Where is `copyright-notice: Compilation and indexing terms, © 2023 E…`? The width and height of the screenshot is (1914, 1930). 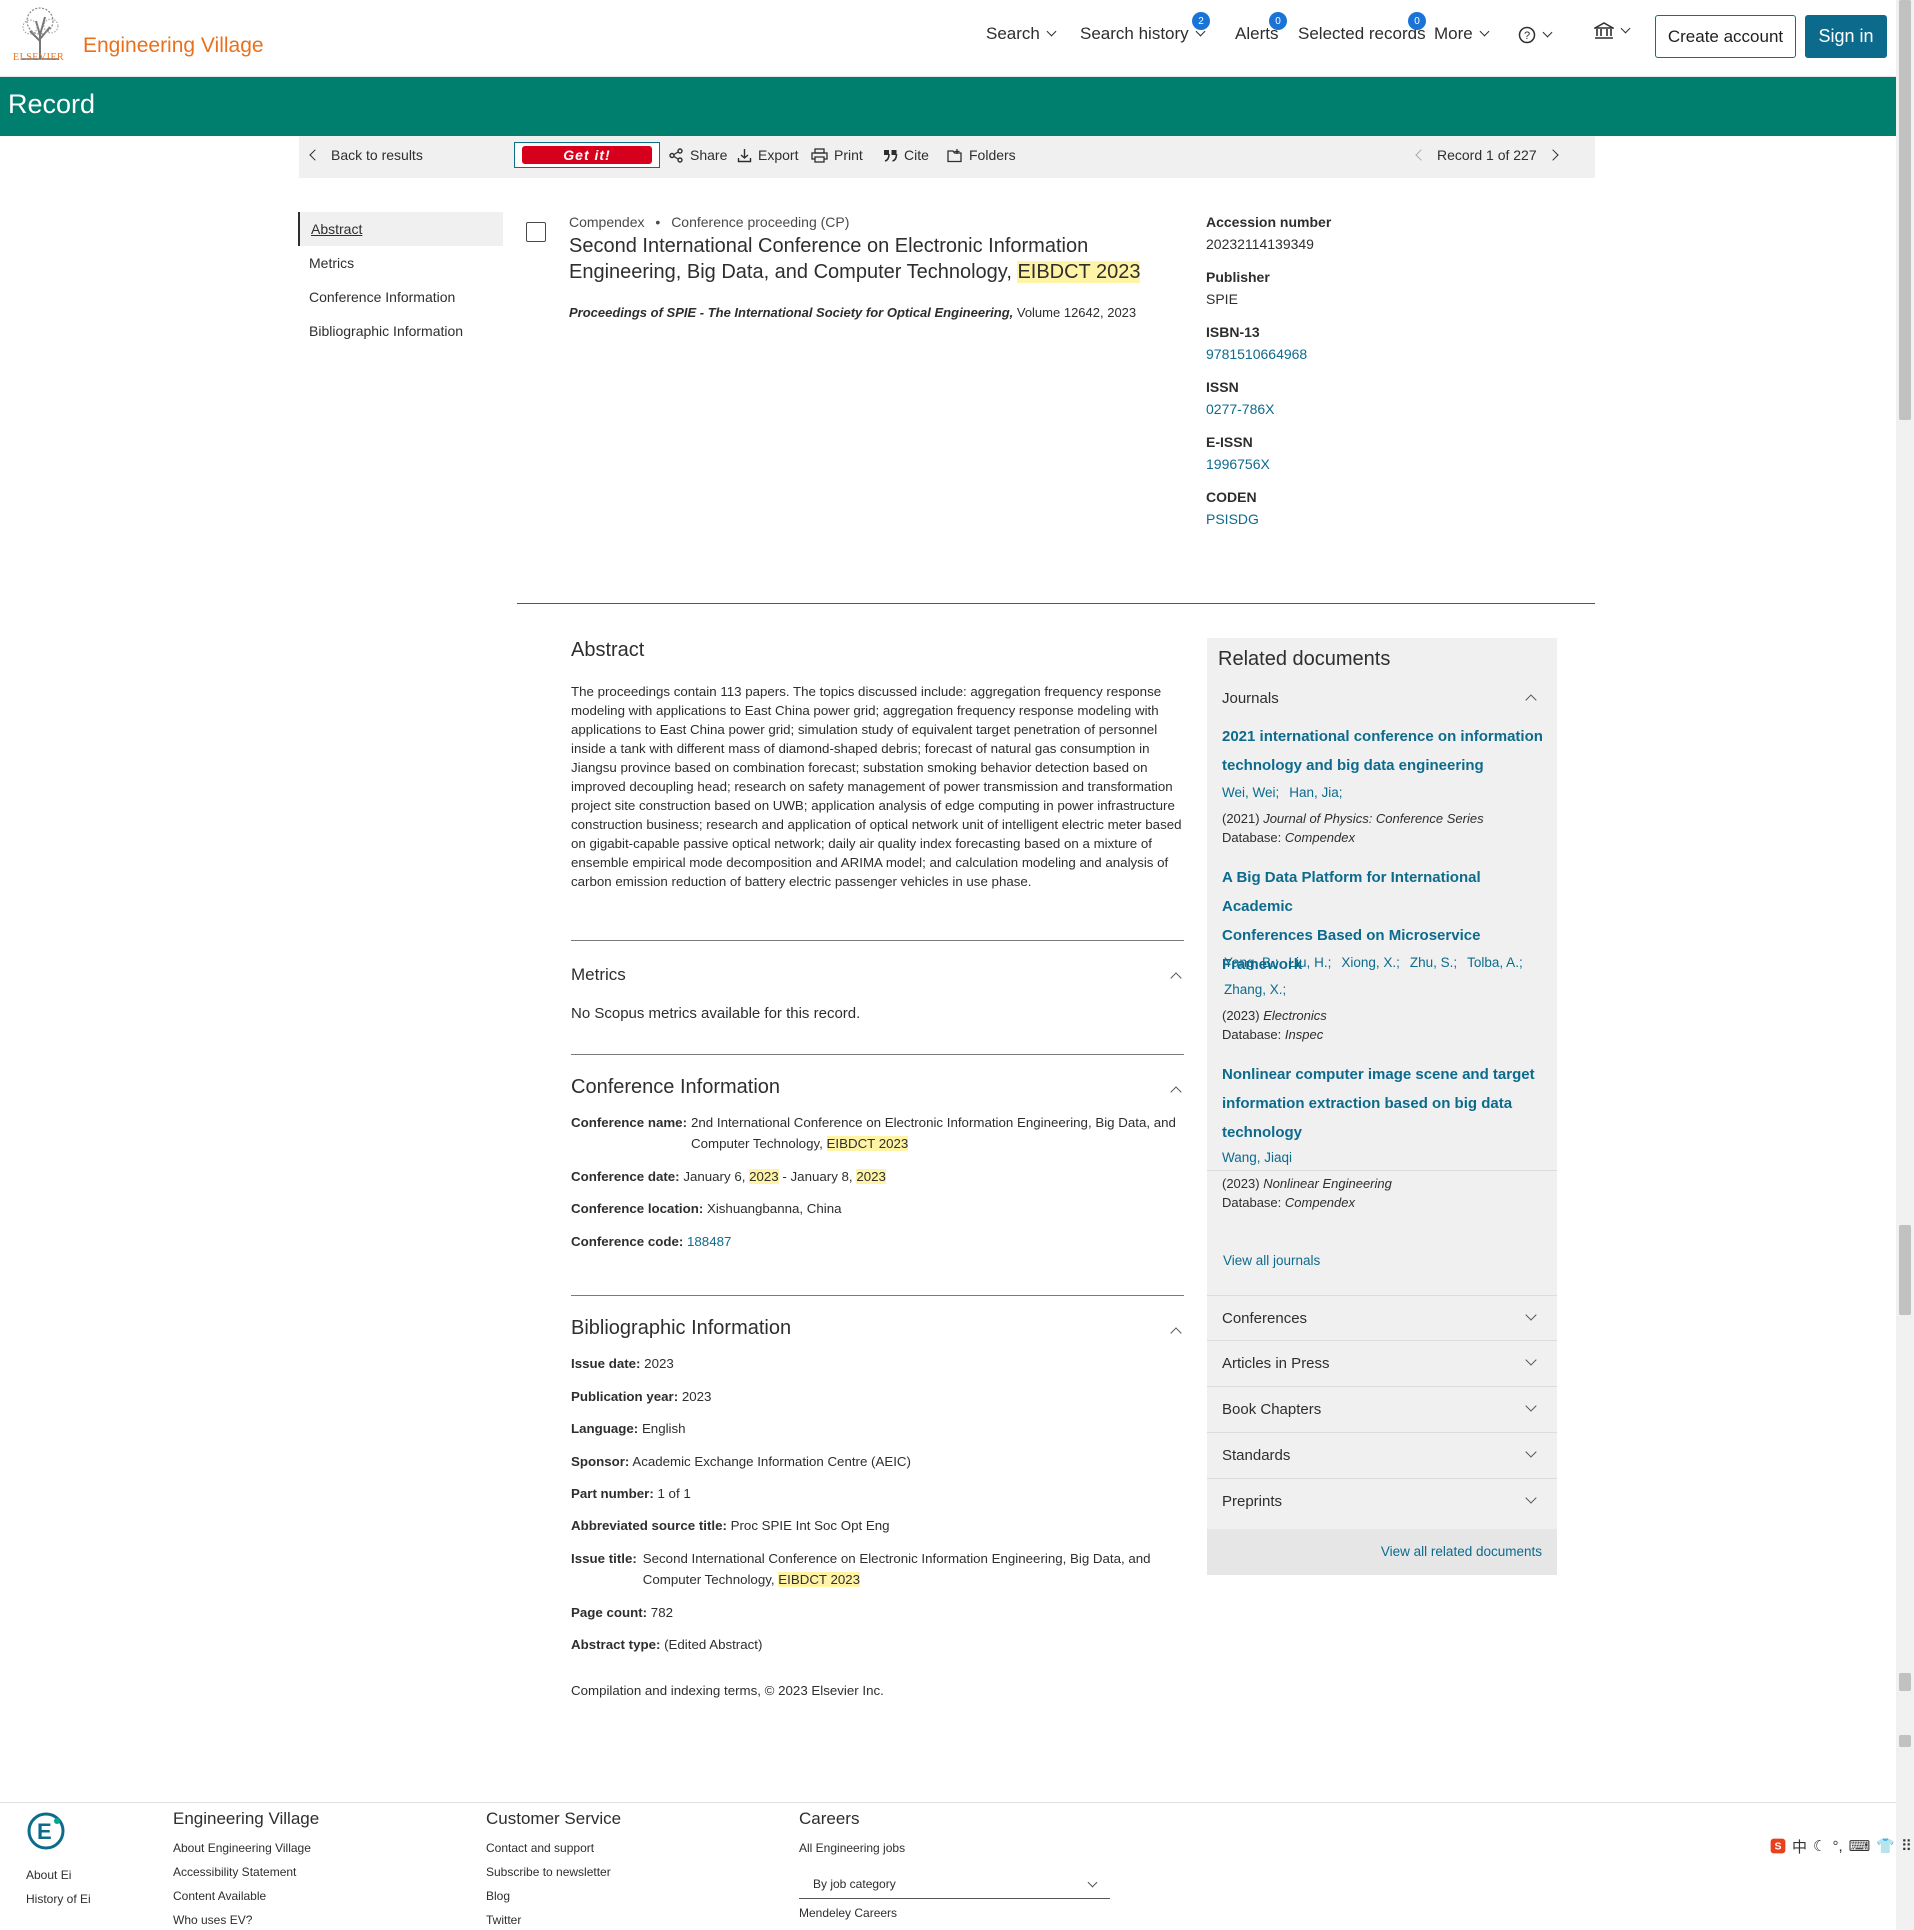
copyright-notice: Compilation and indexing terms, © 2023 E… is located at coordinates (727, 1690).